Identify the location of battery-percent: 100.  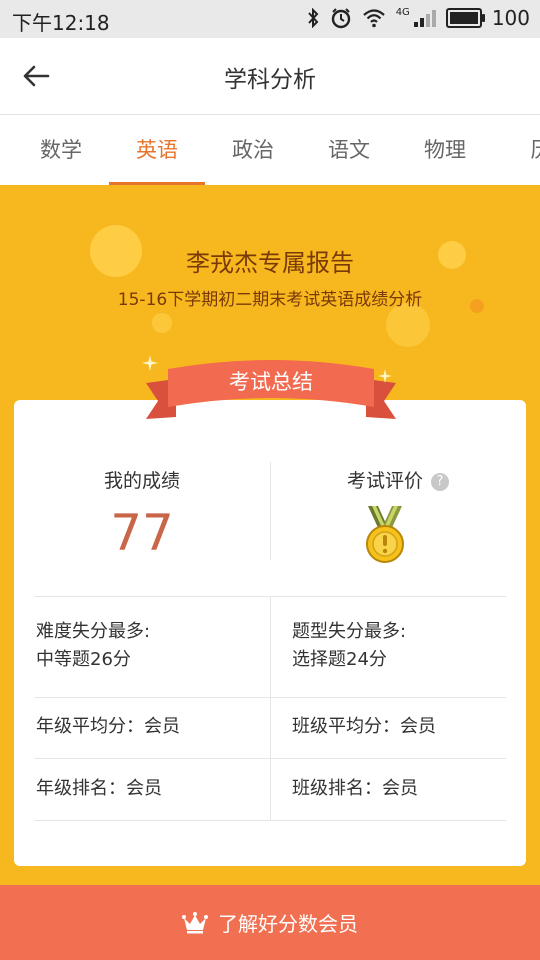
(510, 18).